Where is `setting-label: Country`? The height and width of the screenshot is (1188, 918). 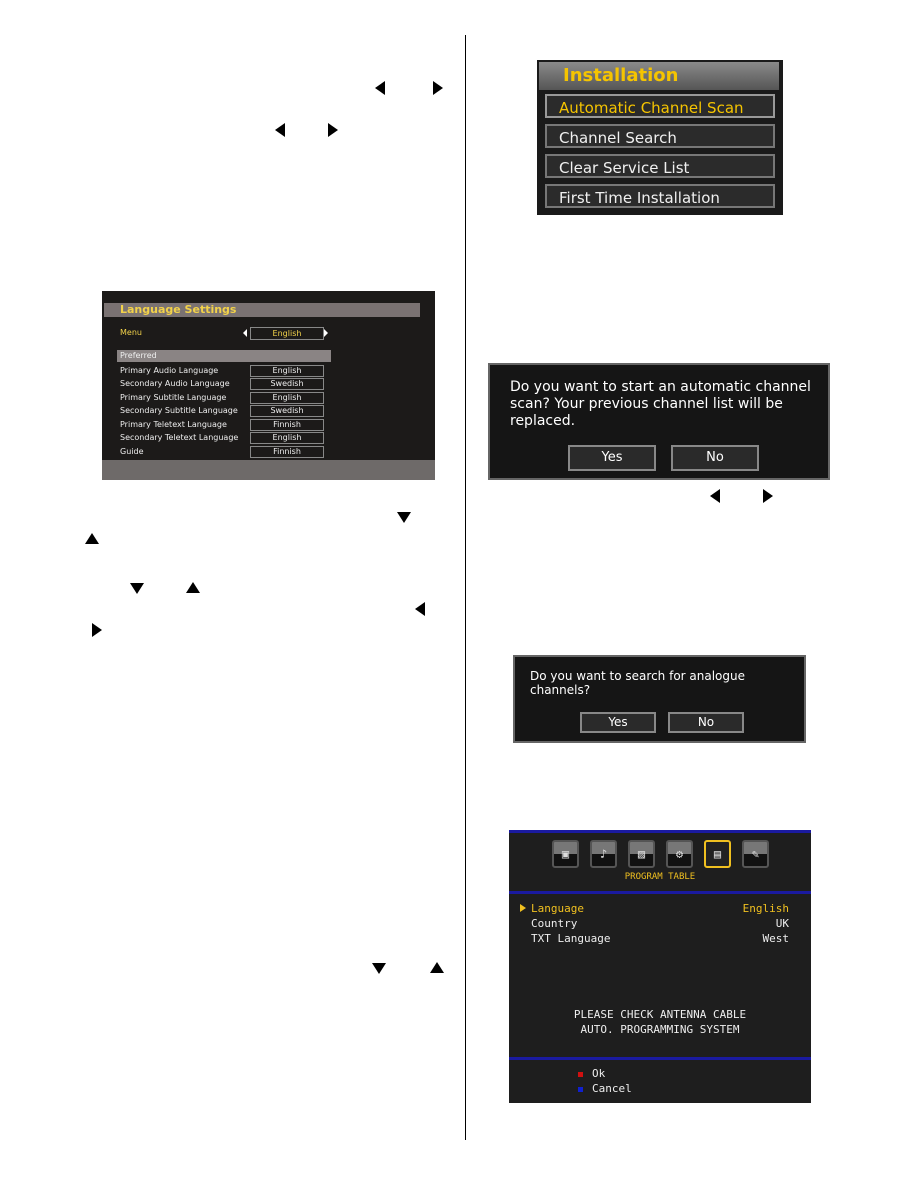 setting-label: Country is located at coordinates (554, 923).